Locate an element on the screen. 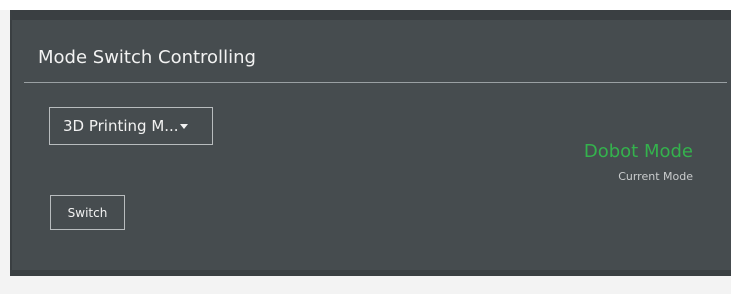 This screenshot has width=731, height=294. switch-button: Switch is located at coordinates (87, 212).